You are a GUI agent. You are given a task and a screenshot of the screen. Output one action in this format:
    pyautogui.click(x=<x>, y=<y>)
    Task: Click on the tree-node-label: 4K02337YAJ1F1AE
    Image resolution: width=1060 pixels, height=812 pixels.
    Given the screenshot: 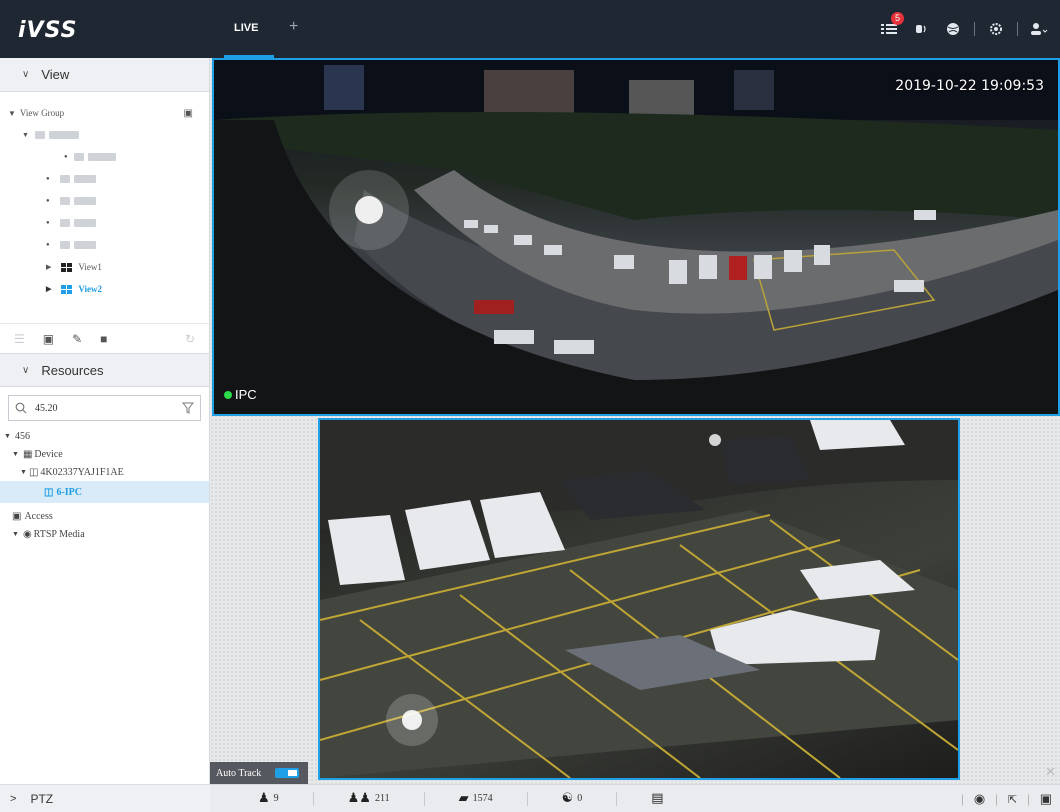 What is the action you would take?
    pyautogui.click(x=82, y=472)
    